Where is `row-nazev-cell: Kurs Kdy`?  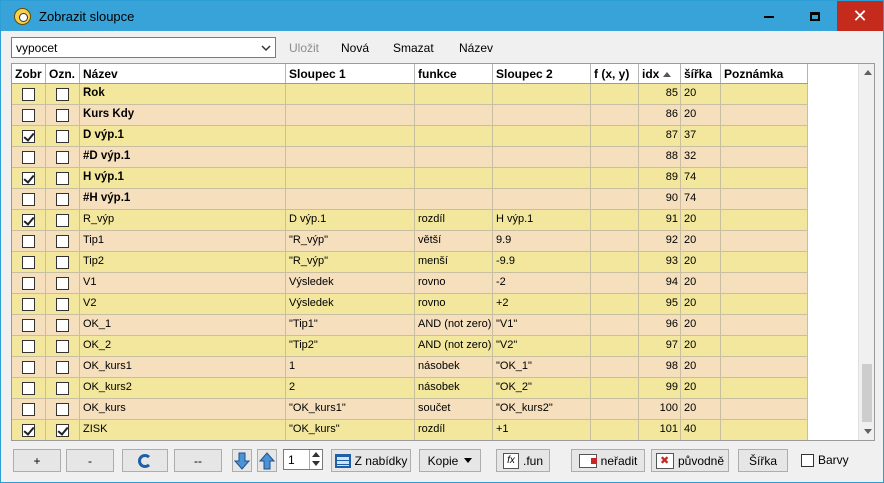 row-nazev-cell: Kurs Kdy is located at coordinates (183, 115).